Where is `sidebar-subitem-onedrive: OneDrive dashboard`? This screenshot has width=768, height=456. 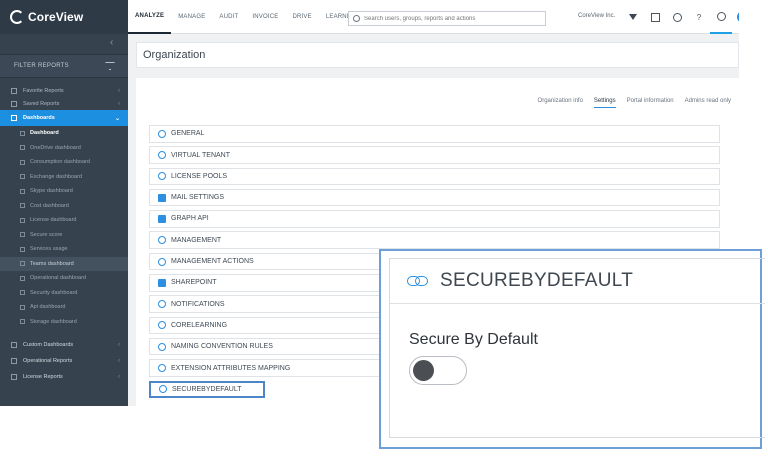
sidebar-subitem-onedrive: OneDrive dashboard is located at coordinates (64, 148).